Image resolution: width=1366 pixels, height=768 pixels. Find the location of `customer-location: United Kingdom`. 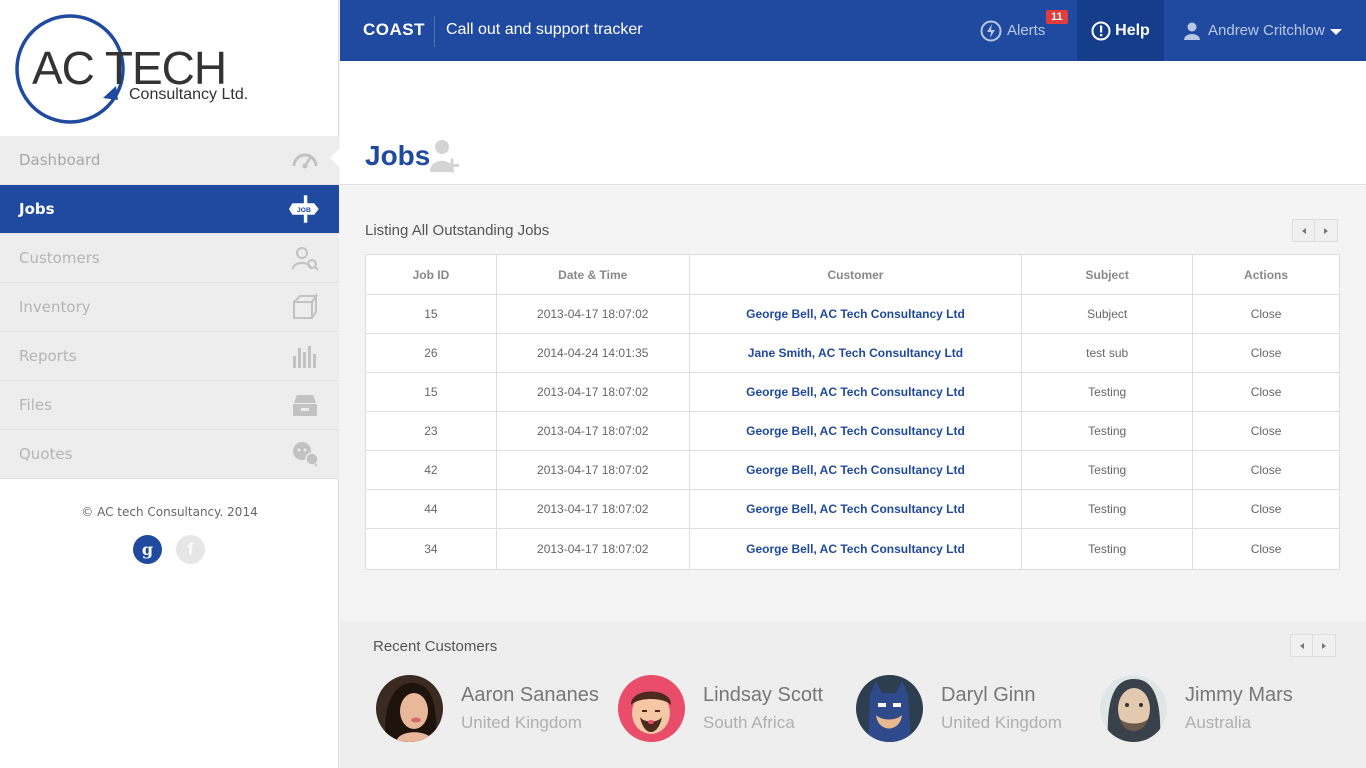

customer-location: United Kingdom is located at coordinates (521, 722).